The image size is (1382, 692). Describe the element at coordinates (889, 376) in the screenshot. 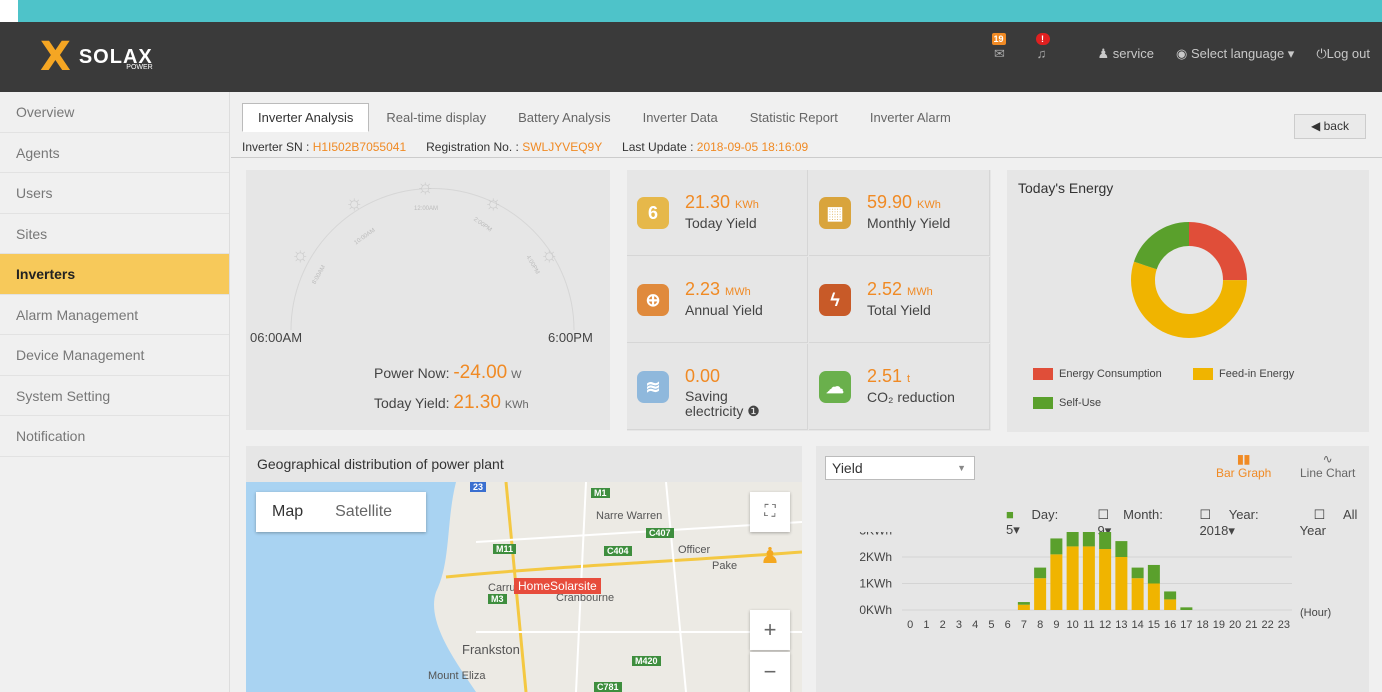

I see `stat-value: 2.51 t` at that location.